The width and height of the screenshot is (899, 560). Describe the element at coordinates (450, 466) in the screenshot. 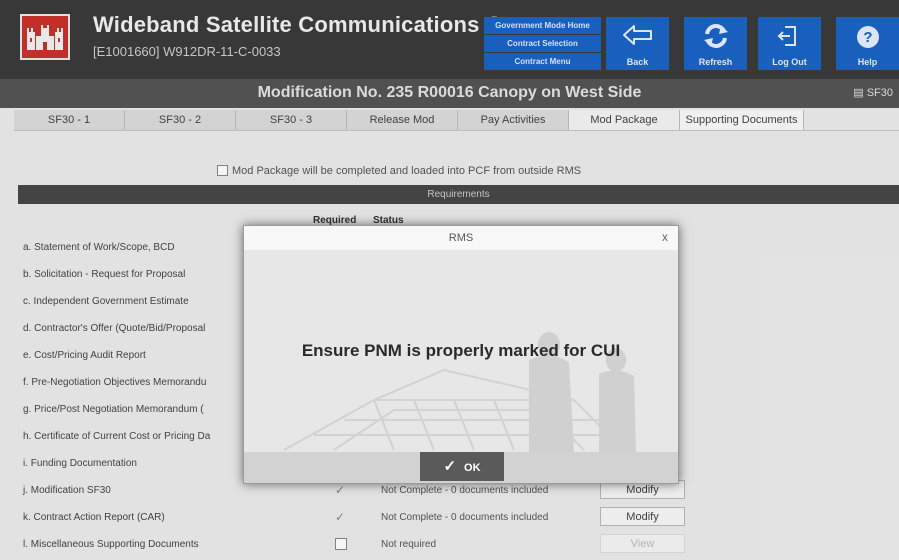

I see `checkmark-icon: ✓` at that location.